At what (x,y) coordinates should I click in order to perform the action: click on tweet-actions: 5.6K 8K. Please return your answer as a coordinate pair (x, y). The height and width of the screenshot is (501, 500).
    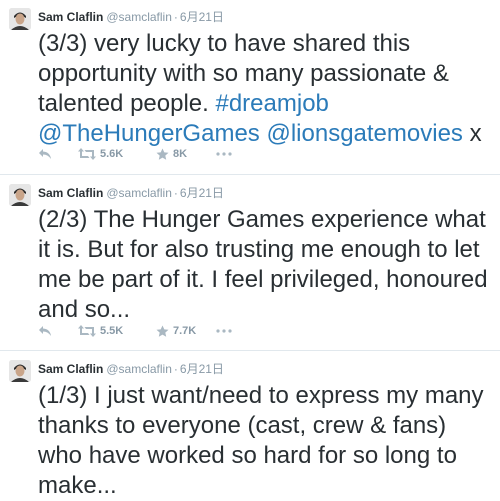
    Looking at the image, I should click on (142, 154).